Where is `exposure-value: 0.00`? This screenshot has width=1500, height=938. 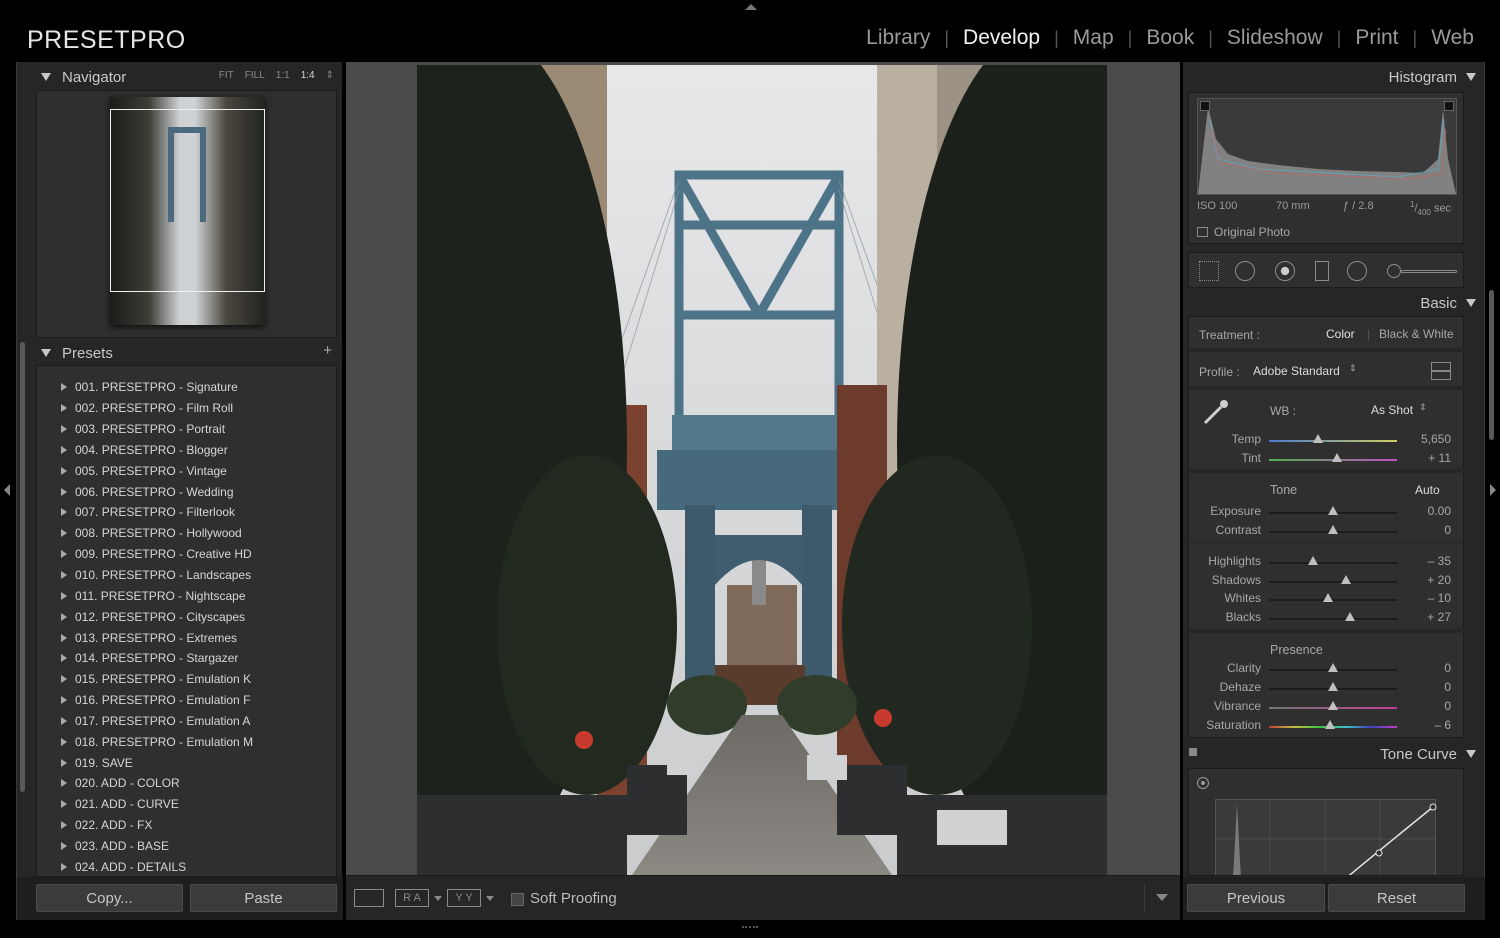
exposure-value: 0.00 is located at coordinates (1439, 511).